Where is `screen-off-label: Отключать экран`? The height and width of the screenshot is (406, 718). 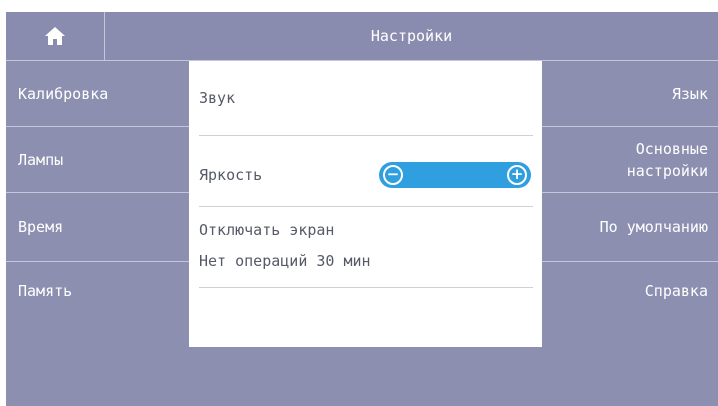 screen-off-label: Отключать экран is located at coordinates (267, 230).